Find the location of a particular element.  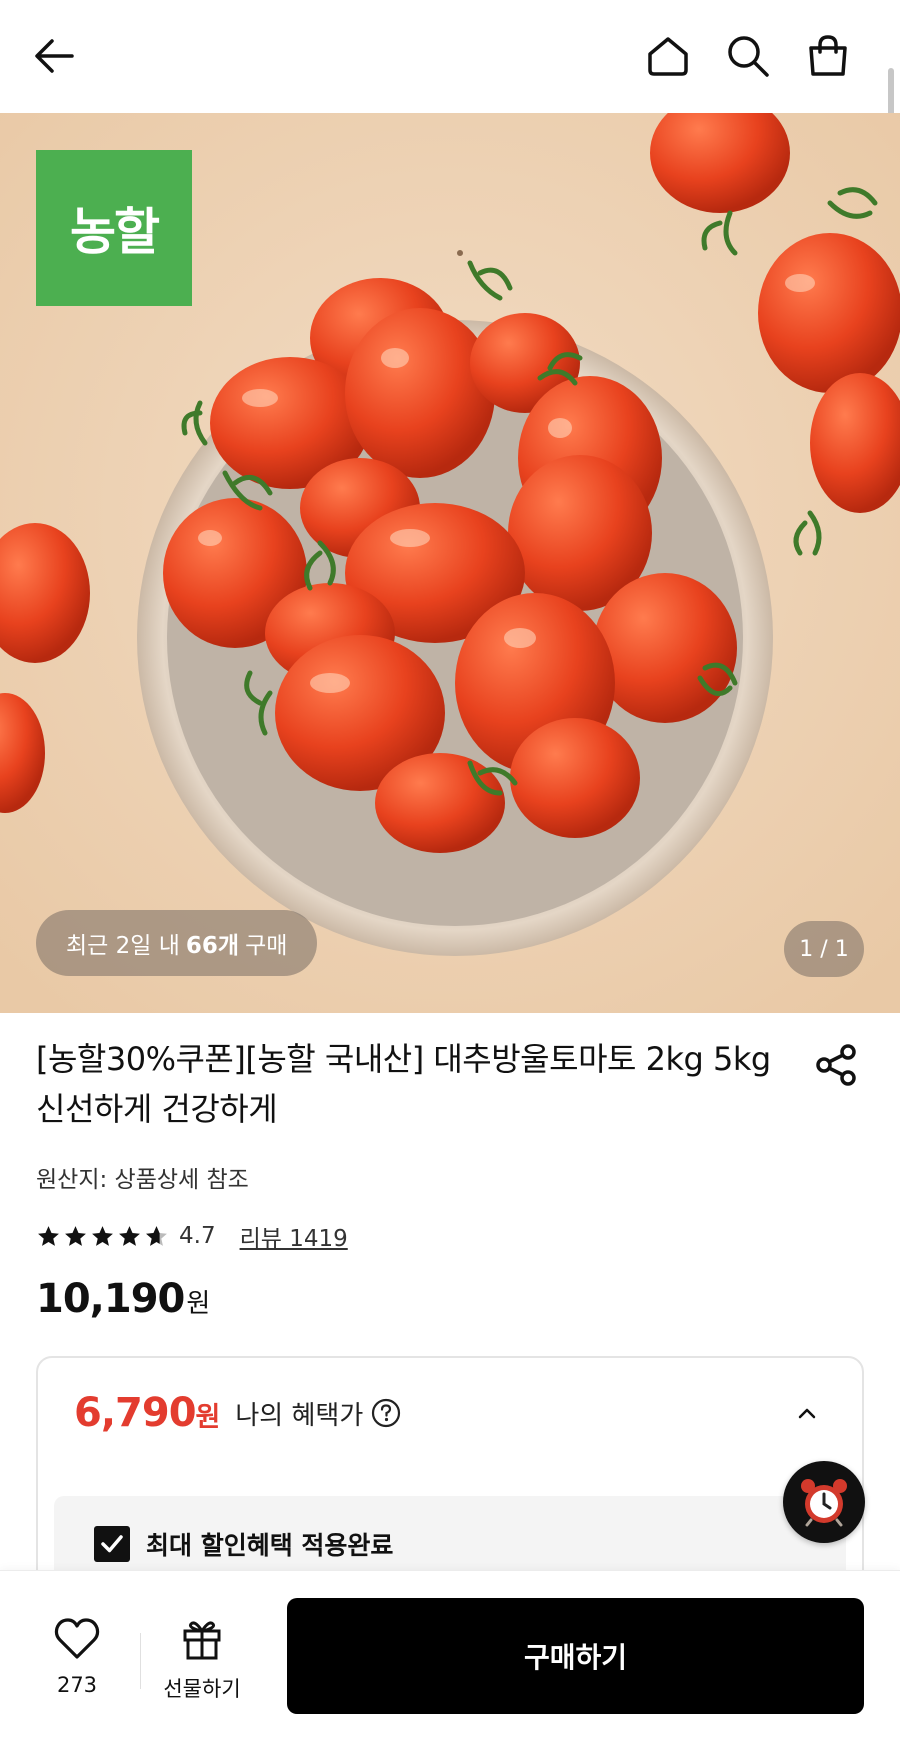

arrow-left-icon is located at coordinates (54, 56).